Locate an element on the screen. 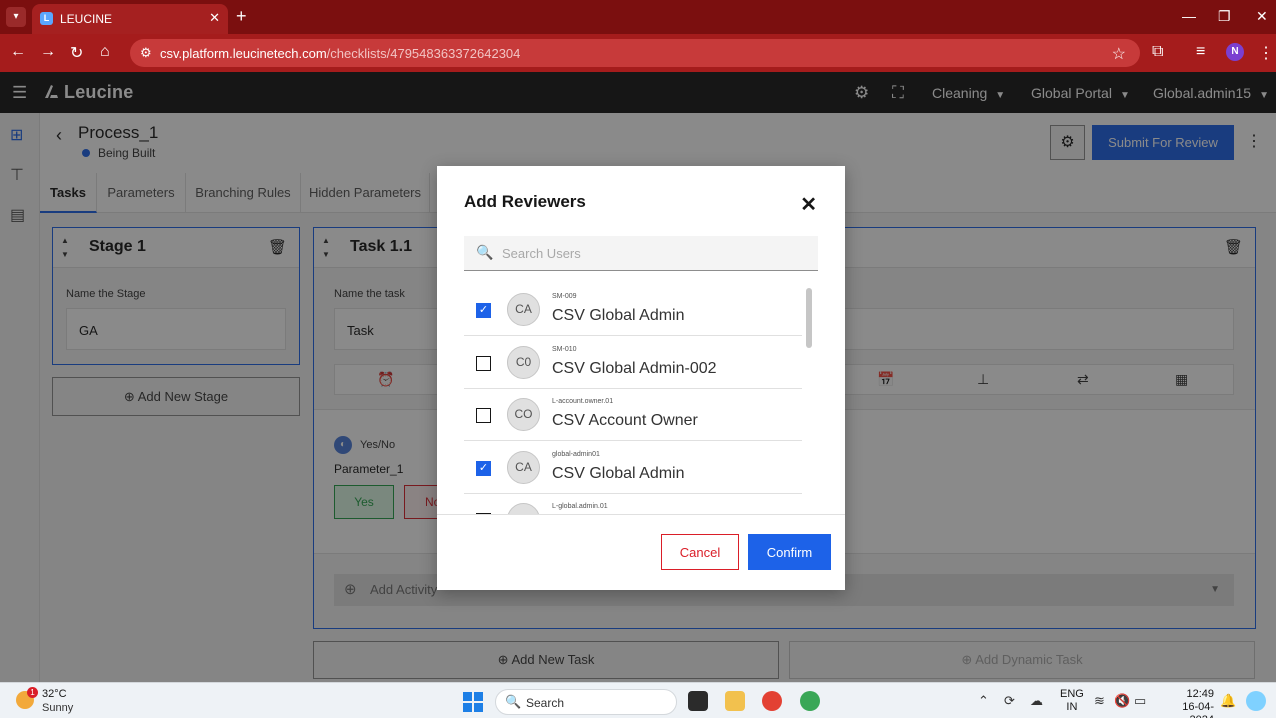 The height and width of the screenshot is (718, 1276). list-item: CO L-account.owner.01 CSV Account Owner is located at coordinates (633, 415).